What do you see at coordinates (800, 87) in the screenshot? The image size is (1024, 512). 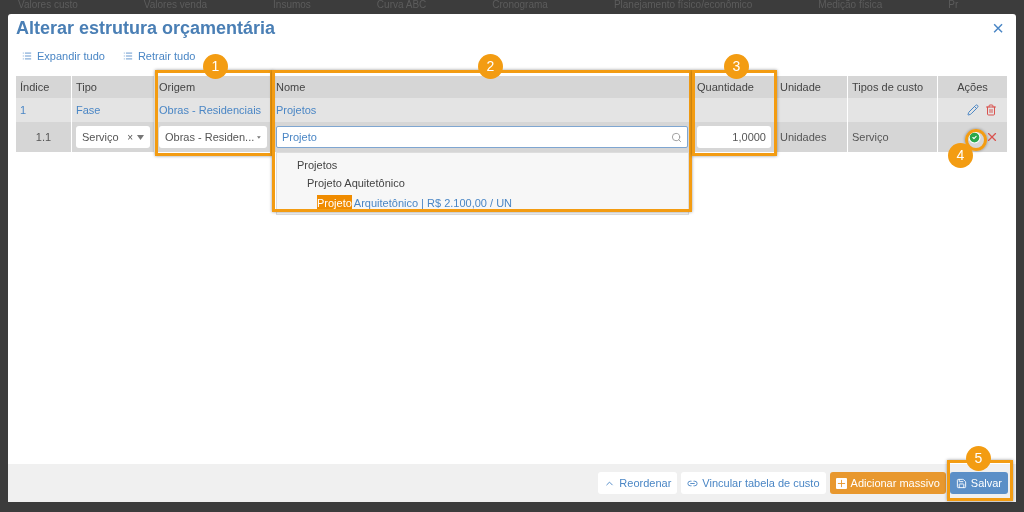 I see `column-header: Unidade` at bounding box center [800, 87].